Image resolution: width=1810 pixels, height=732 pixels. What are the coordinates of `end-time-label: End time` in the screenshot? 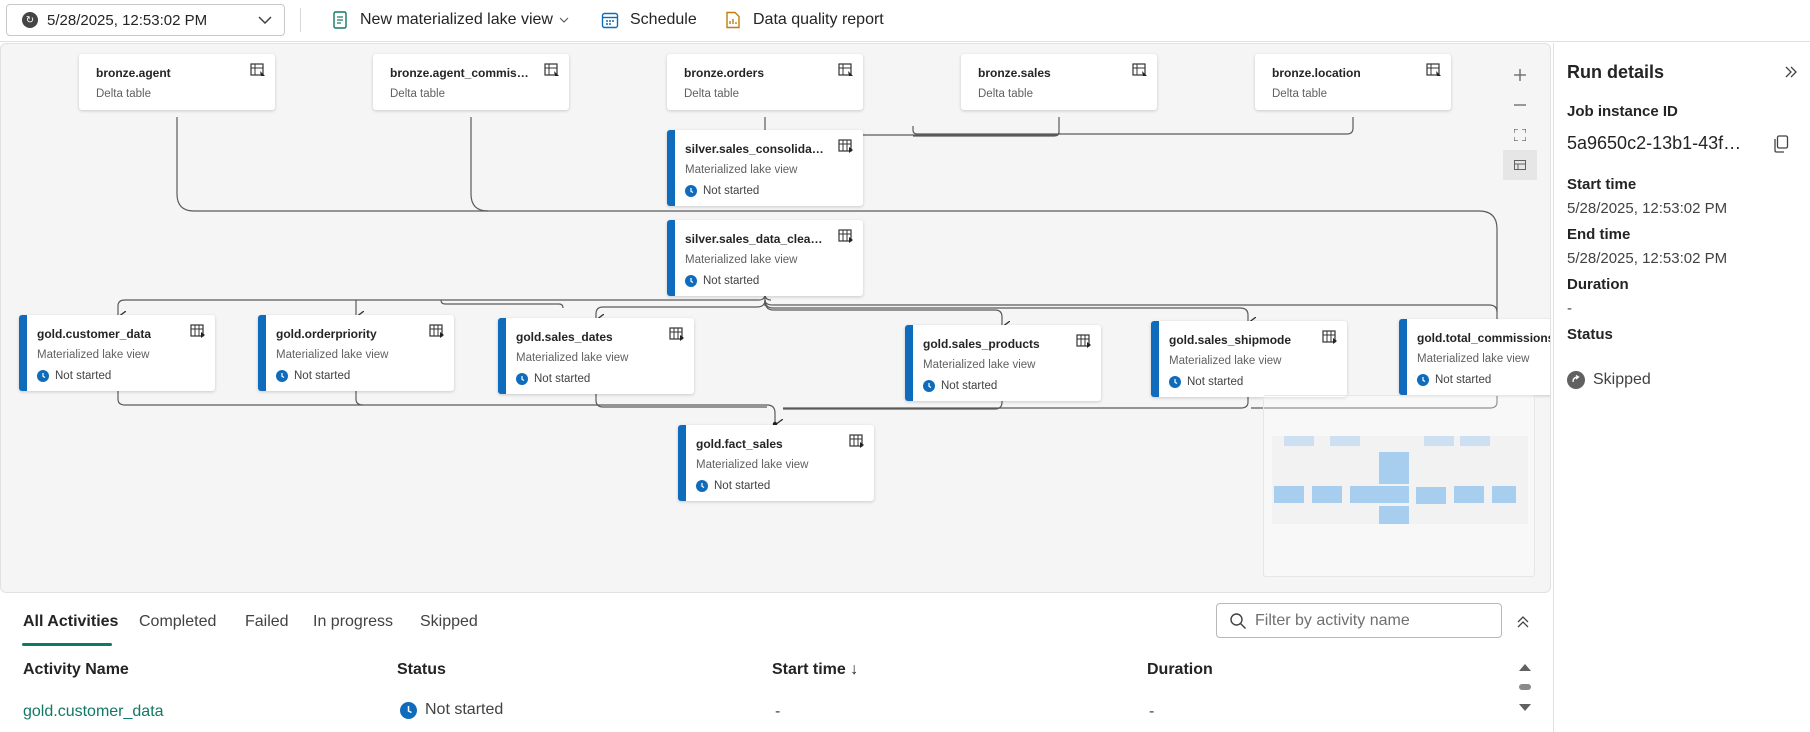 It's located at (1599, 234).